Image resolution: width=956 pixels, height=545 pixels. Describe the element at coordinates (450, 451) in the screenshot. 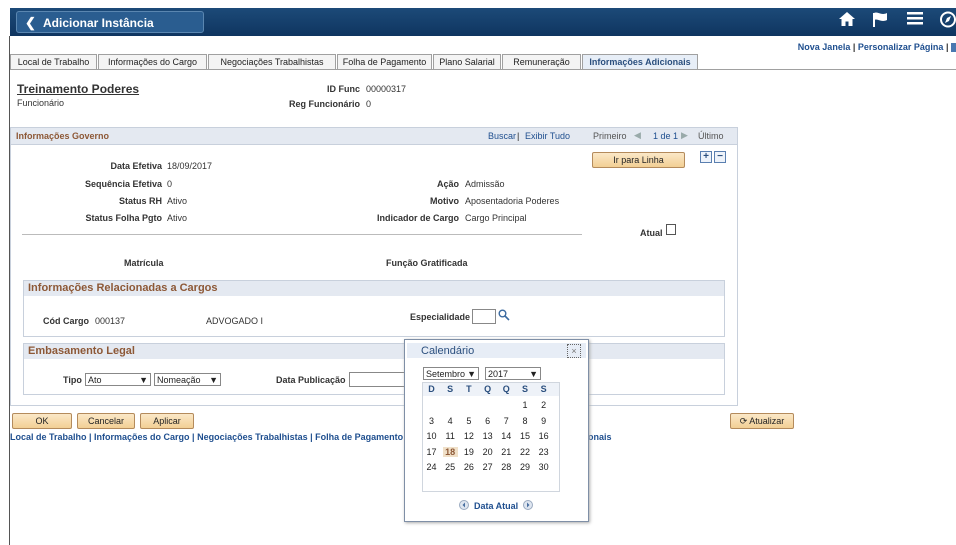

I see `calendar-day: 18` at that location.